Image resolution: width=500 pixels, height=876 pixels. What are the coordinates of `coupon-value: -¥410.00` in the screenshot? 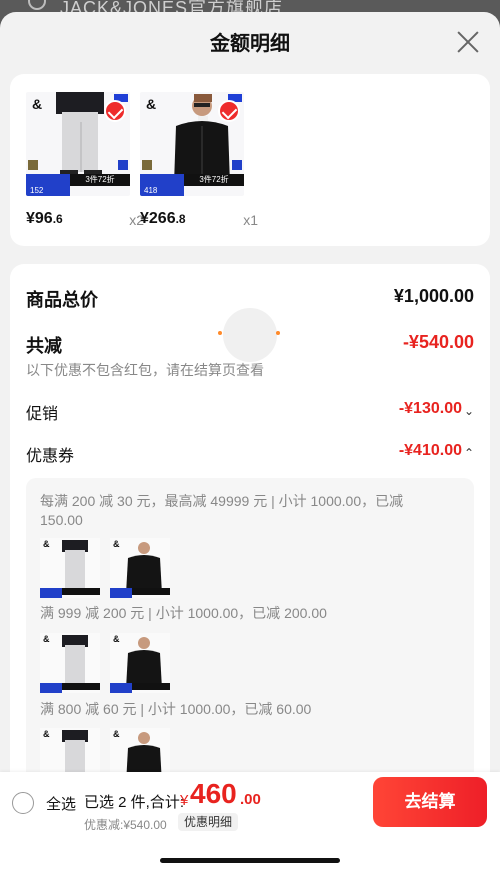 It's located at (430, 450).